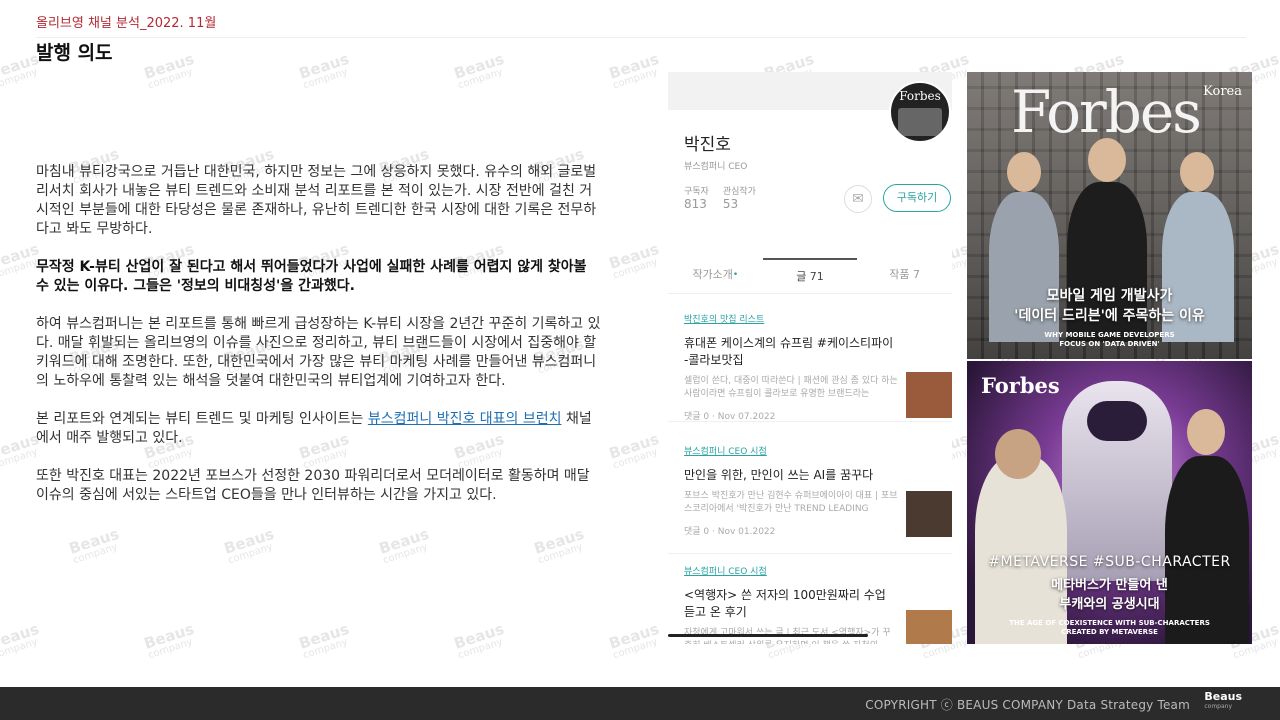 The width and height of the screenshot is (1280, 720). I want to click on cover-headline-line: 메타버스가 만들어 낸, so click(1109, 585).